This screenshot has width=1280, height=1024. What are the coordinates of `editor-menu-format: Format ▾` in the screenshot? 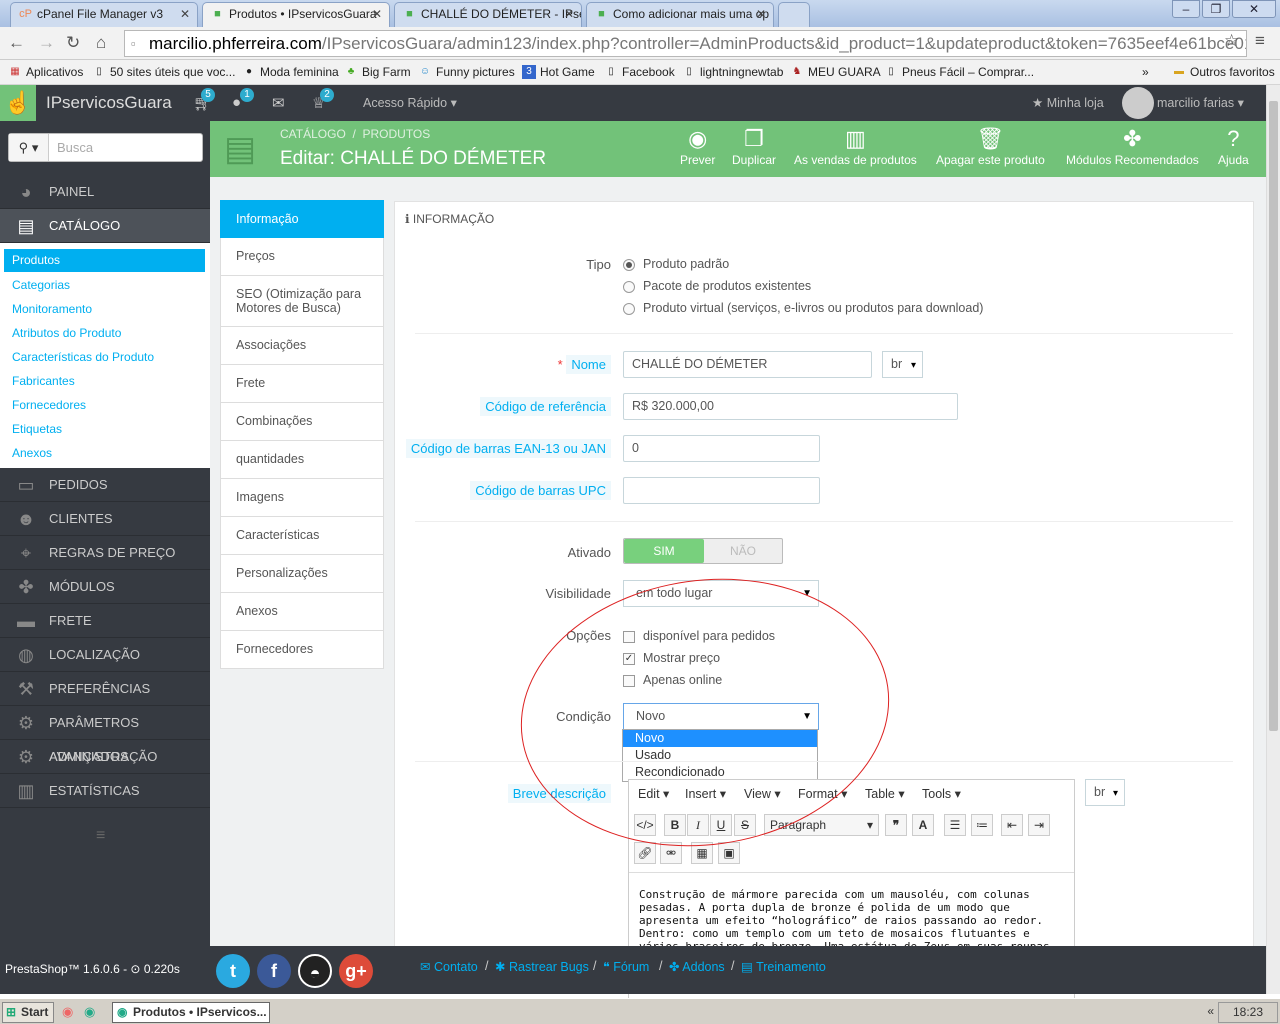 It's located at (822, 793).